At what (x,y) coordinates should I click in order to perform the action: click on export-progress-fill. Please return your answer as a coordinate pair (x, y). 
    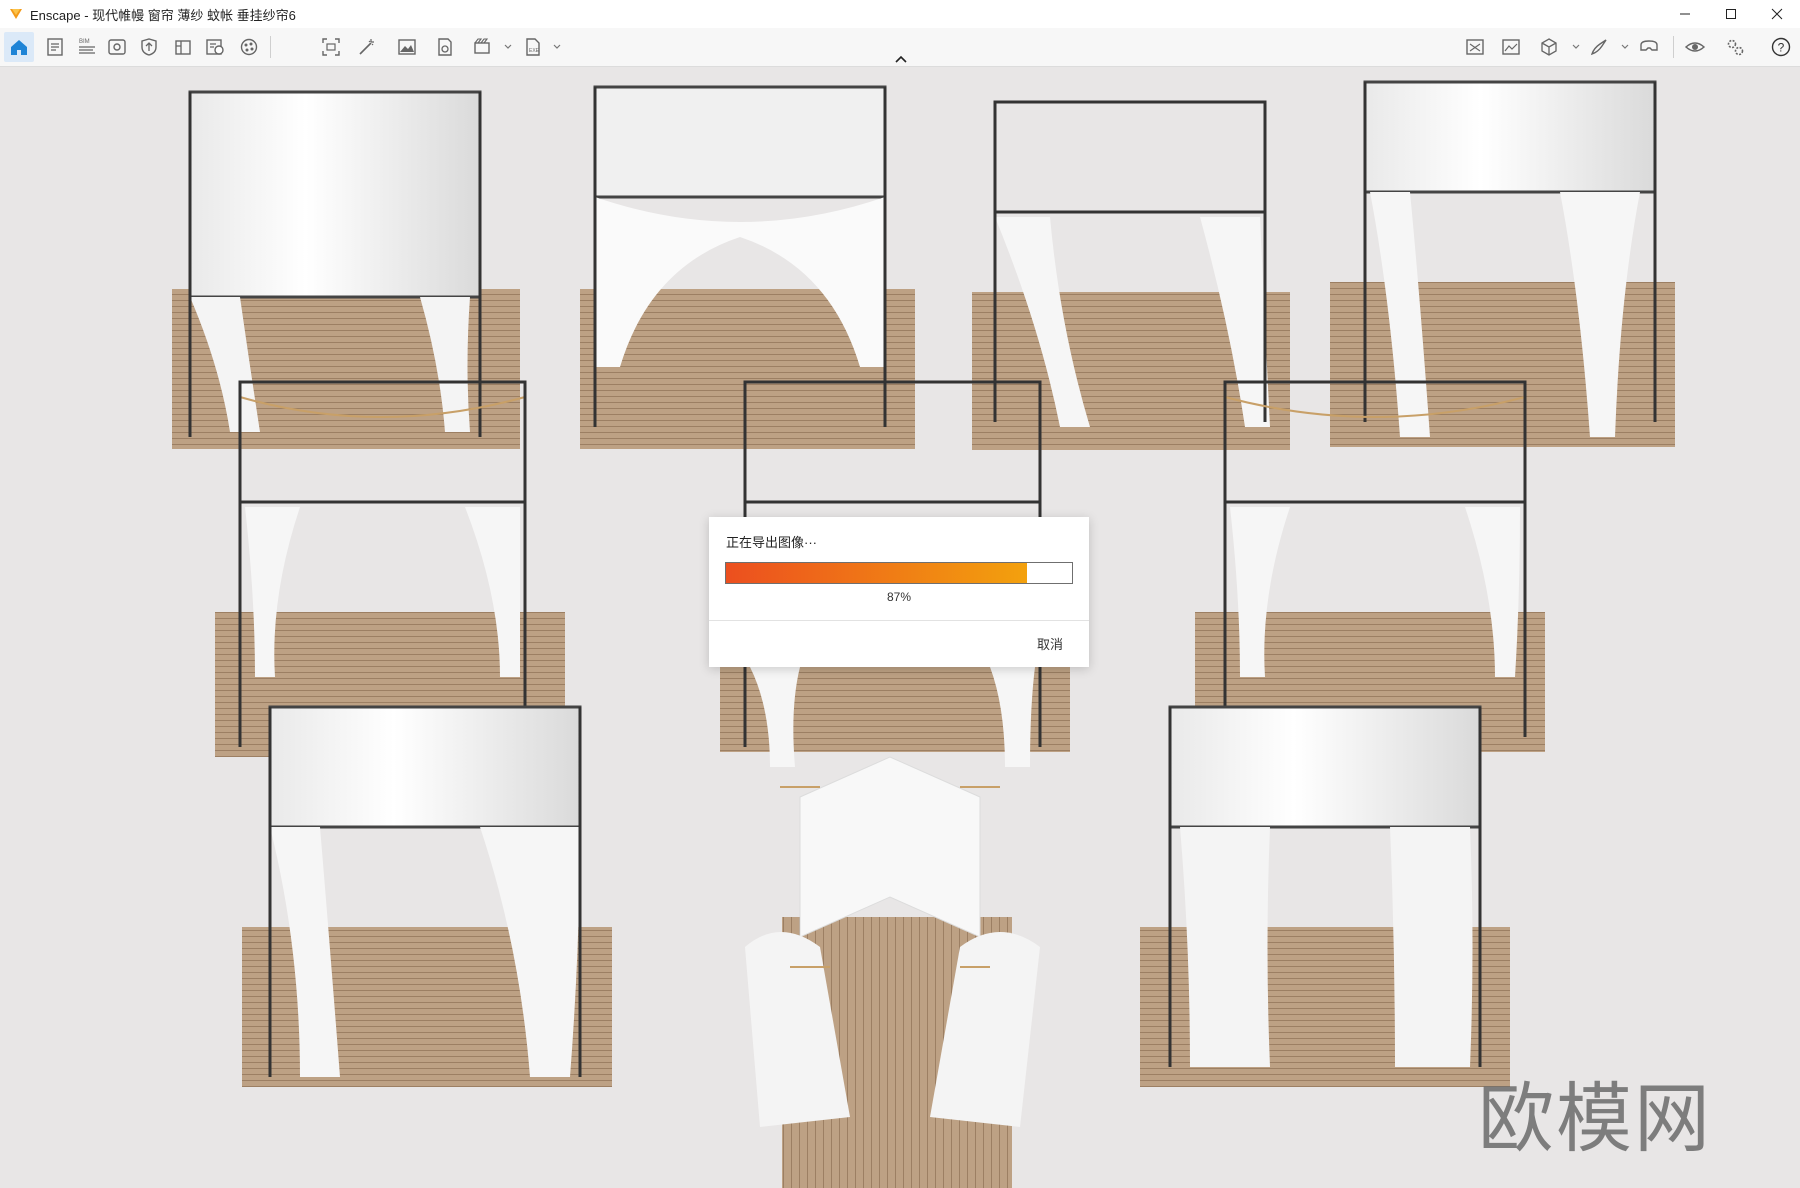
    Looking at the image, I should click on (877, 573).